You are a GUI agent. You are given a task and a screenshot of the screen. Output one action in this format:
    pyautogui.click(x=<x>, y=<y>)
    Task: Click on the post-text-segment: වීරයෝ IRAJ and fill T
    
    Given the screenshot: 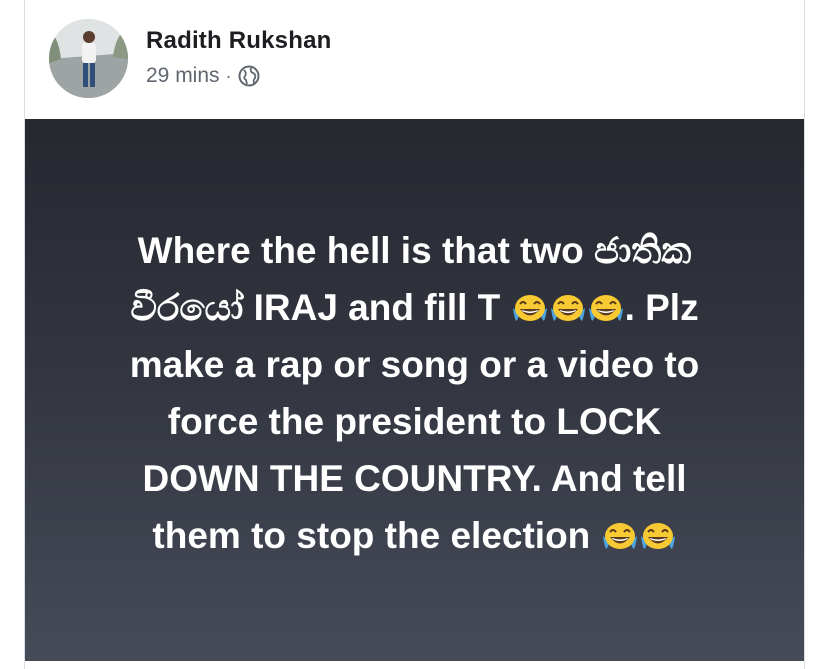 What is the action you would take?
    pyautogui.click(x=320, y=307)
    